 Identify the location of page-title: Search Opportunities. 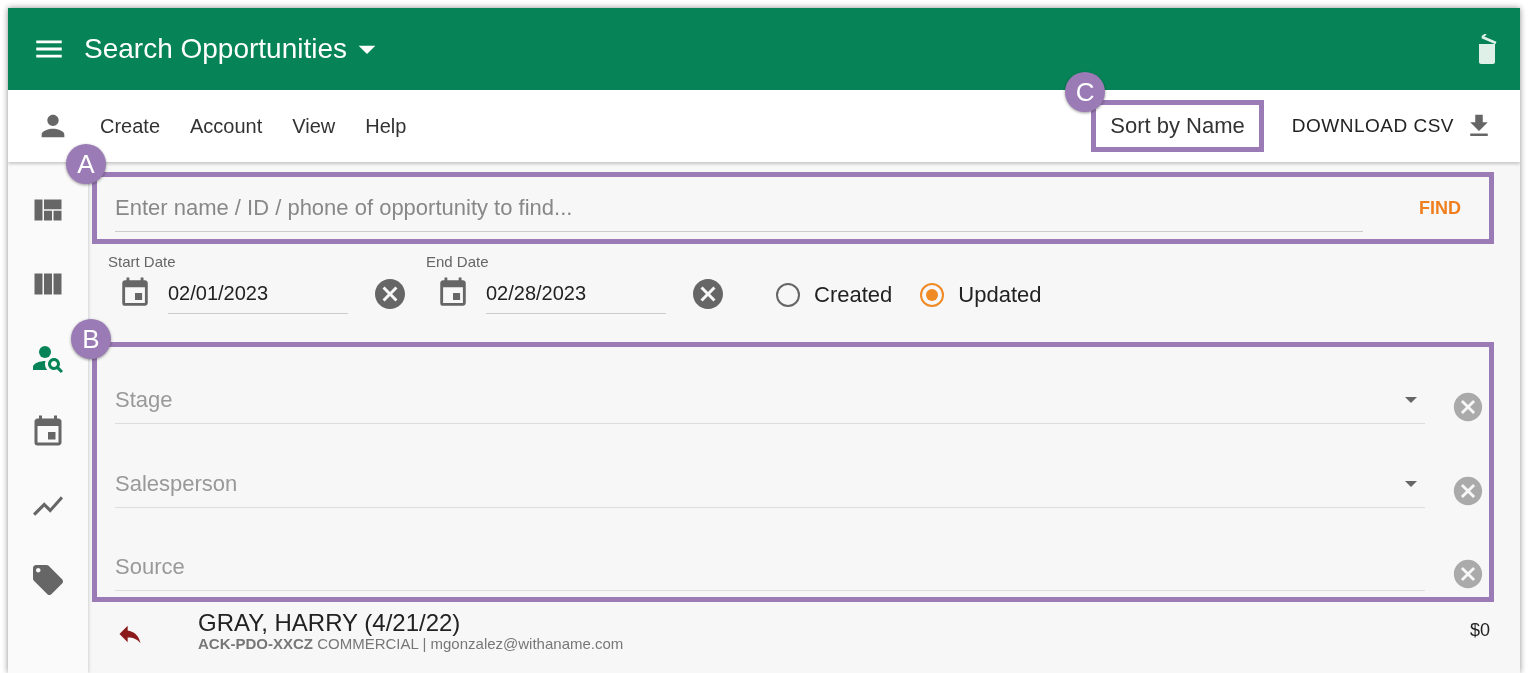
(216, 49).